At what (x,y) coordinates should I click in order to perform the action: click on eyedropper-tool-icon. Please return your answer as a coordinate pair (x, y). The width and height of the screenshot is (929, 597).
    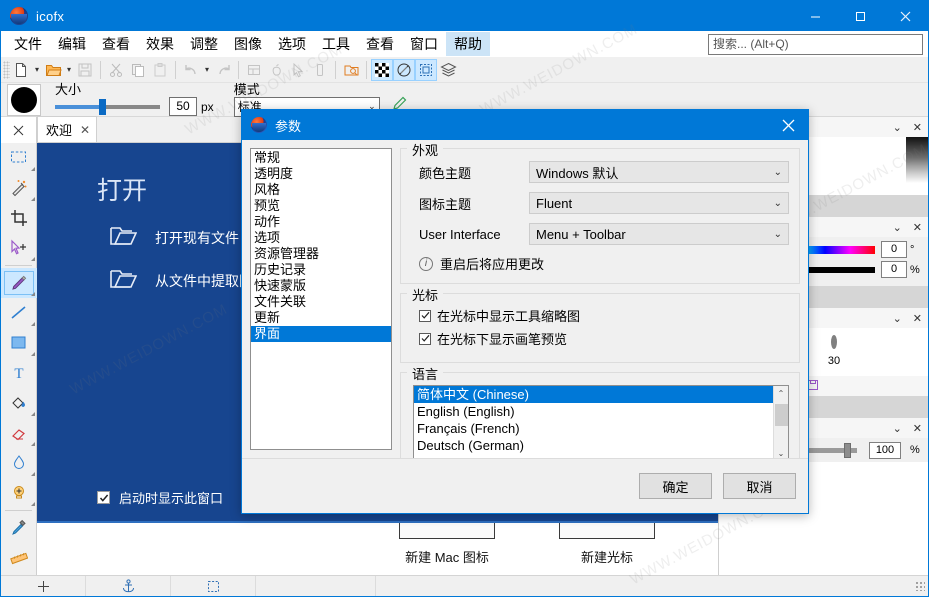
    Looking at the image, I should click on (19, 528).